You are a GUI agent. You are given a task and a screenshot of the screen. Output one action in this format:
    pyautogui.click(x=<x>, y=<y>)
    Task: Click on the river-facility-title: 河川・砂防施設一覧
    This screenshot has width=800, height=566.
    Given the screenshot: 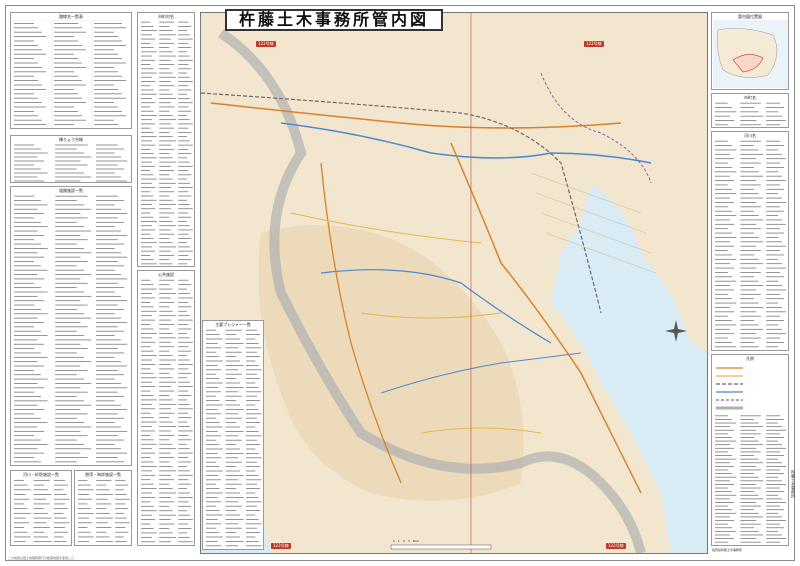 What is the action you would take?
    pyautogui.click(x=41, y=474)
    